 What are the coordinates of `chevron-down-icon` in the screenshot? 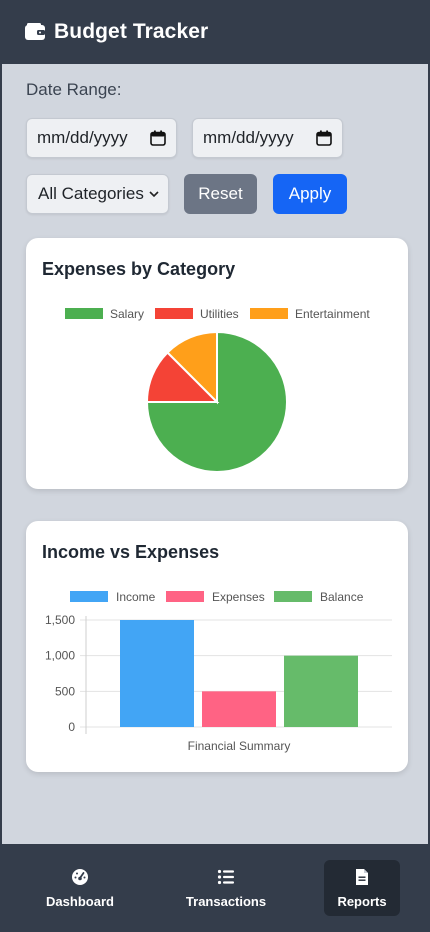 It's located at (154, 194).